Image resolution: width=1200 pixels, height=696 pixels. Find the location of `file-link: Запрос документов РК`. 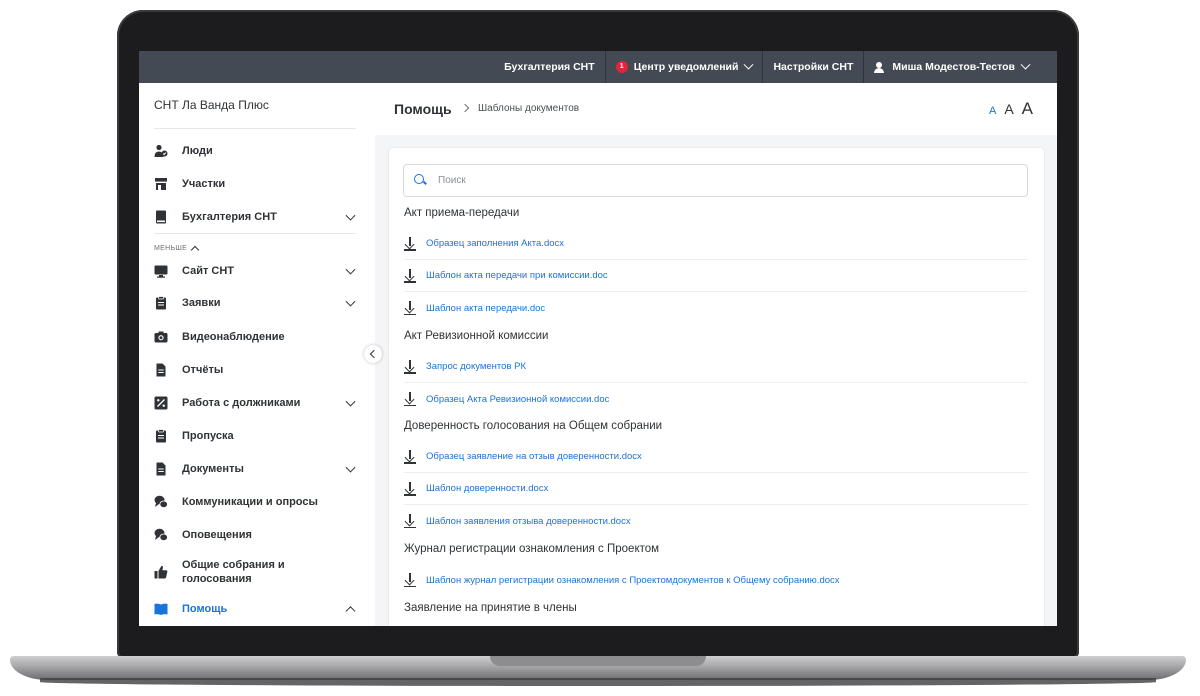

file-link: Запрос документов РК is located at coordinates (476, 366).